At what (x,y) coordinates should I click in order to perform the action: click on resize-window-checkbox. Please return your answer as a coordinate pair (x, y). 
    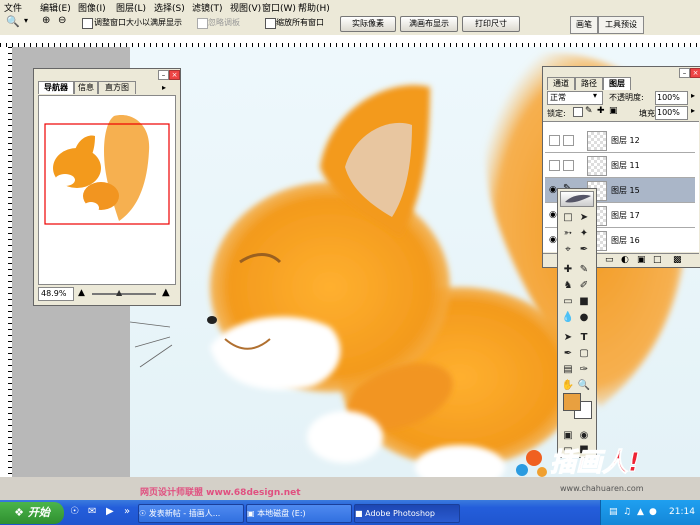
    Looking at the image, I should click on (87, 23).